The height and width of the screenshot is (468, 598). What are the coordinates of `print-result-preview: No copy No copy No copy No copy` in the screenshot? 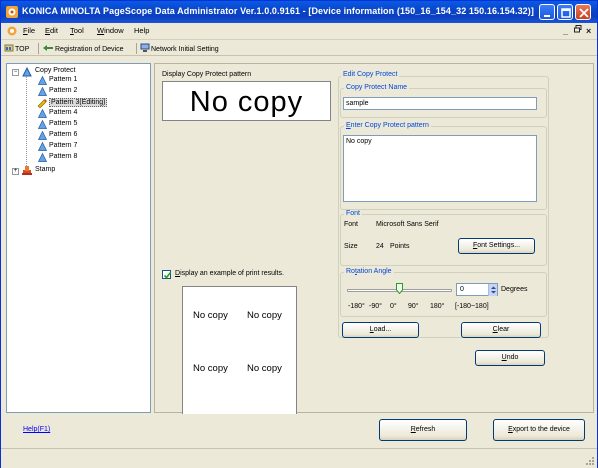 It's located at (239, 350).